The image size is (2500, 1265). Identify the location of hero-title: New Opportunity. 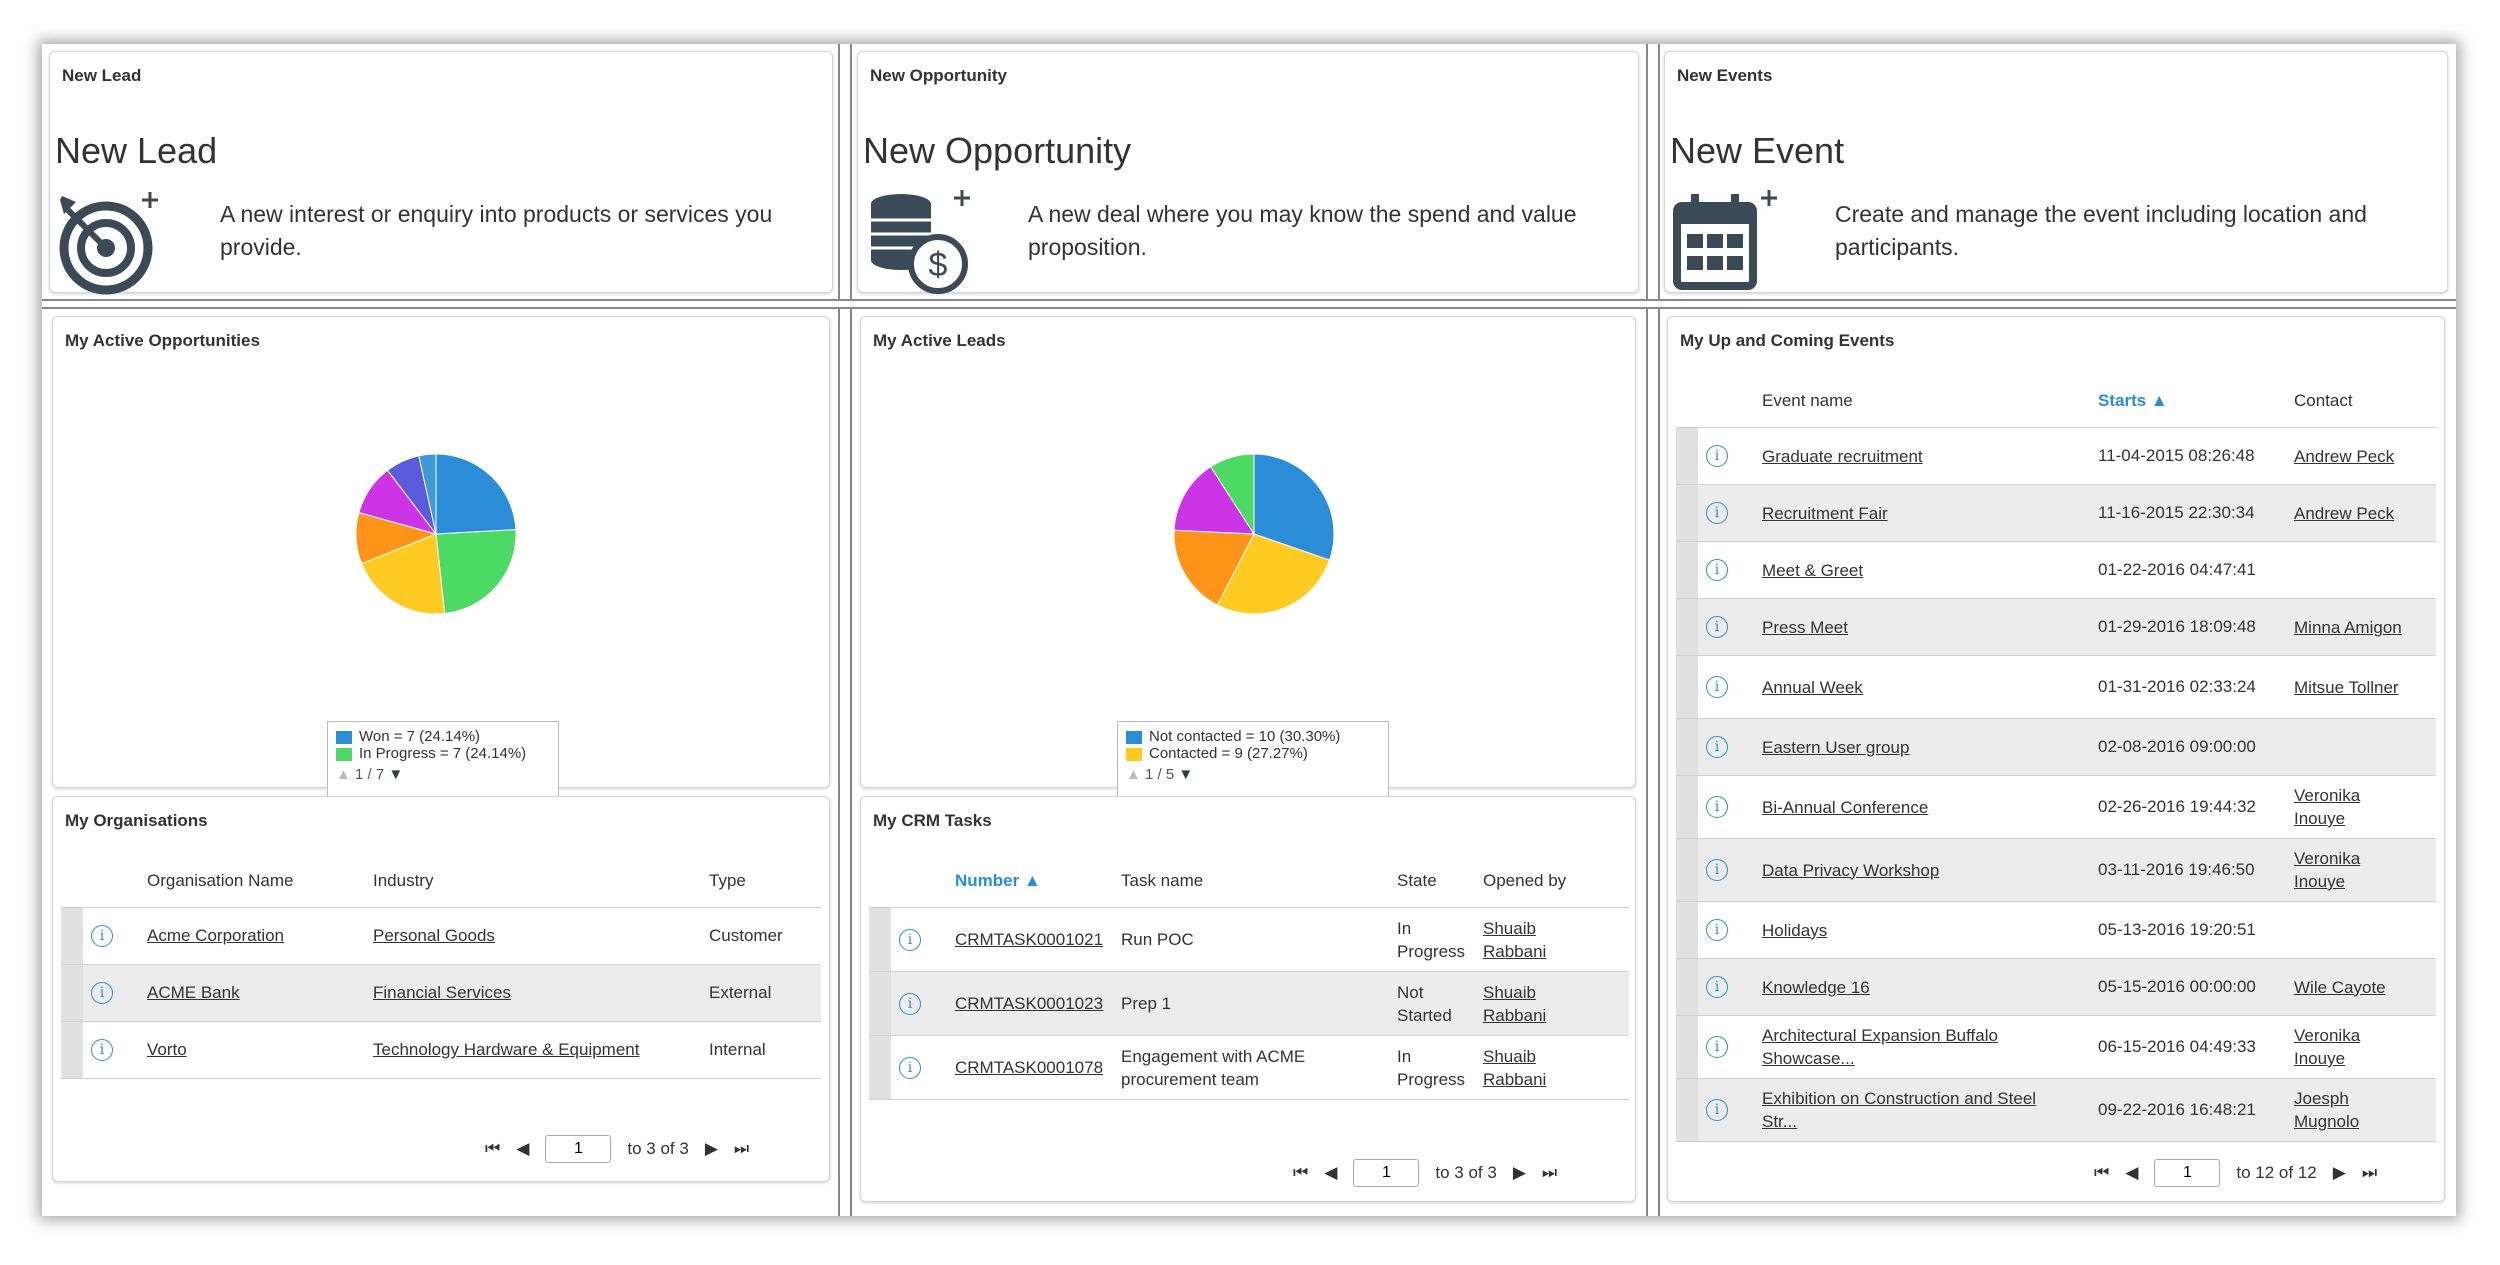
(997, 151).